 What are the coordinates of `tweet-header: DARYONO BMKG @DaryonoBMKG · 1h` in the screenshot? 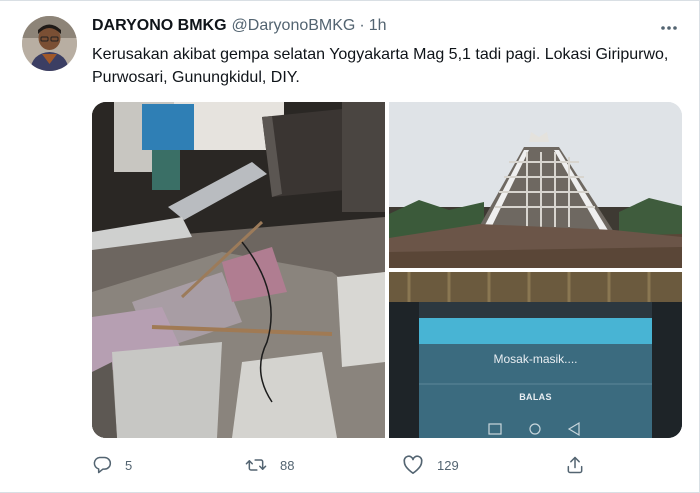 It's located at (387, 28).